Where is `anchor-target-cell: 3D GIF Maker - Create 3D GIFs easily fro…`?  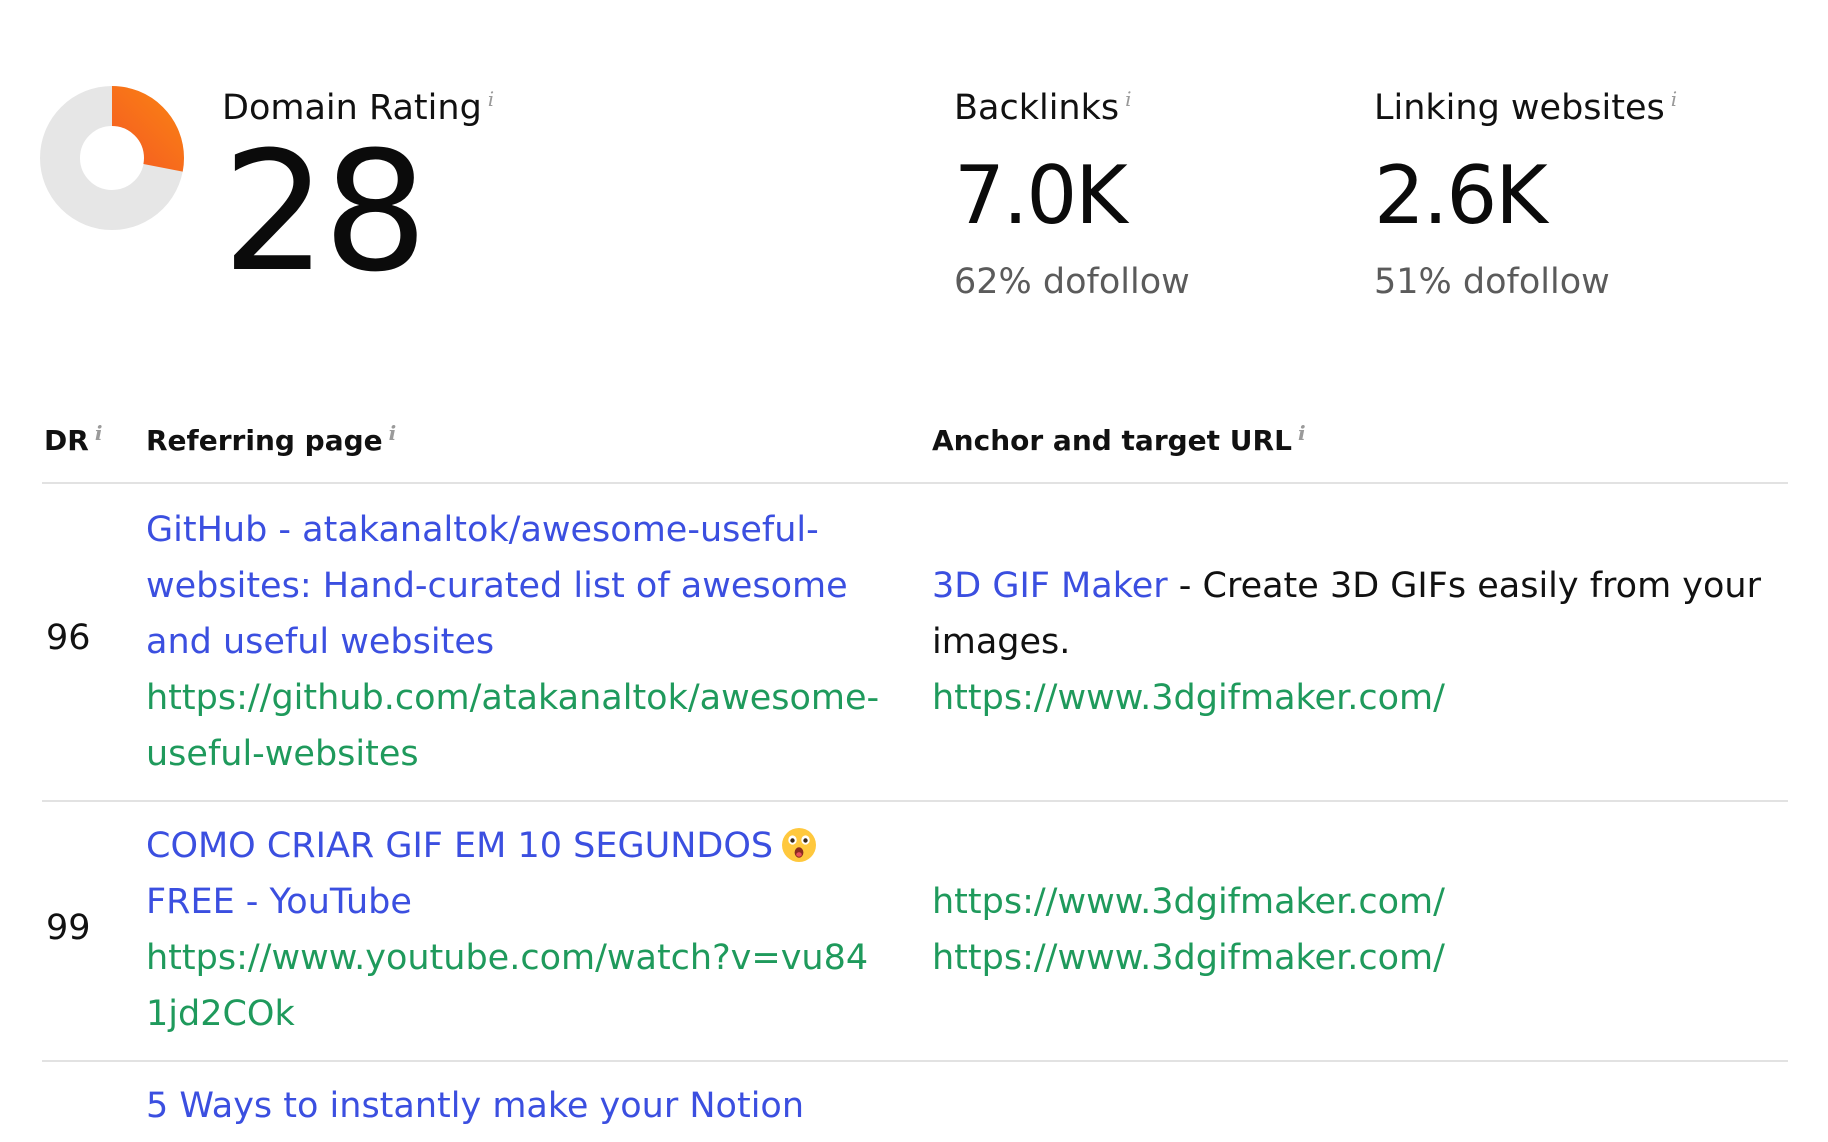 anchor-target-cell: 3D GIF Maker - Create 3D GIFs easily fro… is located at coordinates (1347, 642).